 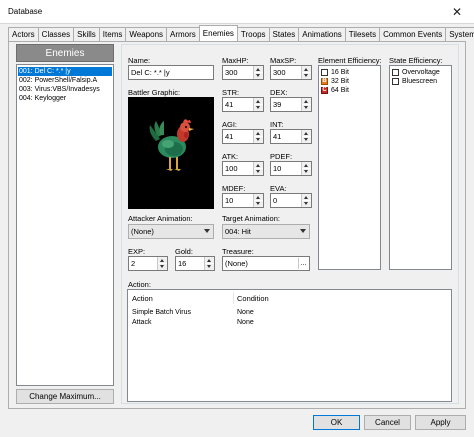 I want to click on mdef-stepper: 10, so click(x=243, y=200).